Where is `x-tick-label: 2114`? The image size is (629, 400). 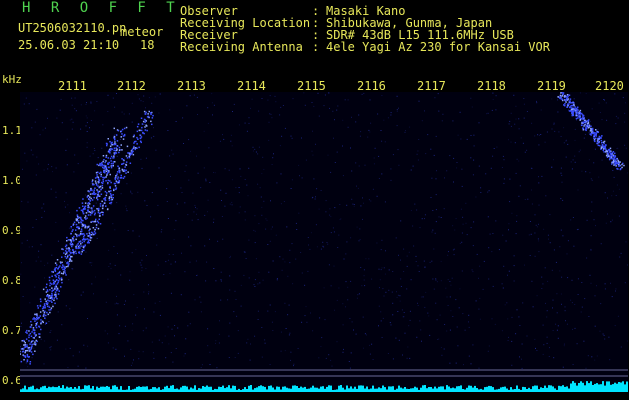
x-tick-label: 2114 is located at coordinates (251, 86).